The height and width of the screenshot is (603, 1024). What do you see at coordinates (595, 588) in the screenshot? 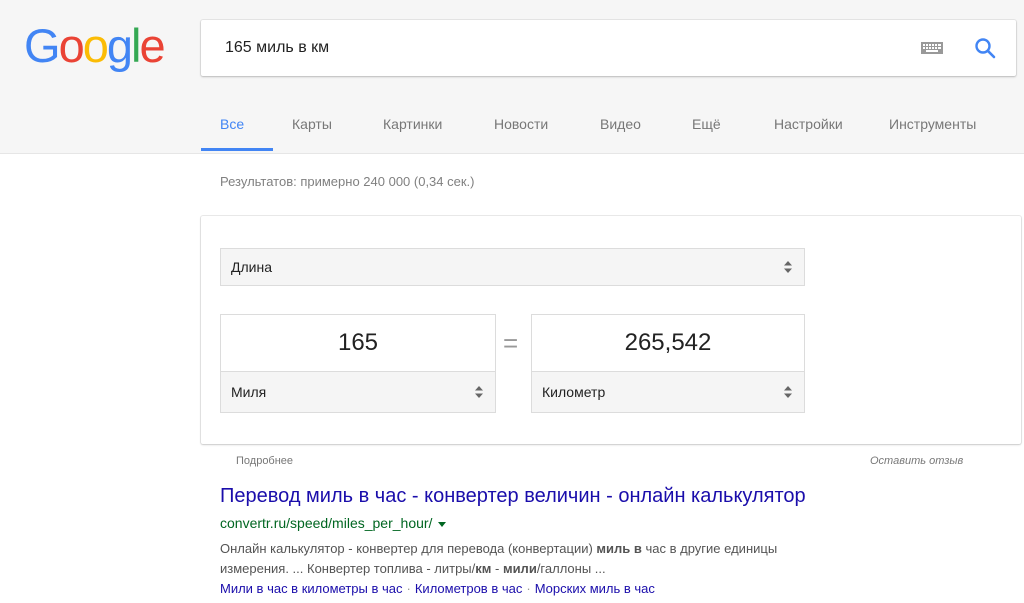
I see `sitelink-knots: Морских миль в час` at bounding box center [595, 588].